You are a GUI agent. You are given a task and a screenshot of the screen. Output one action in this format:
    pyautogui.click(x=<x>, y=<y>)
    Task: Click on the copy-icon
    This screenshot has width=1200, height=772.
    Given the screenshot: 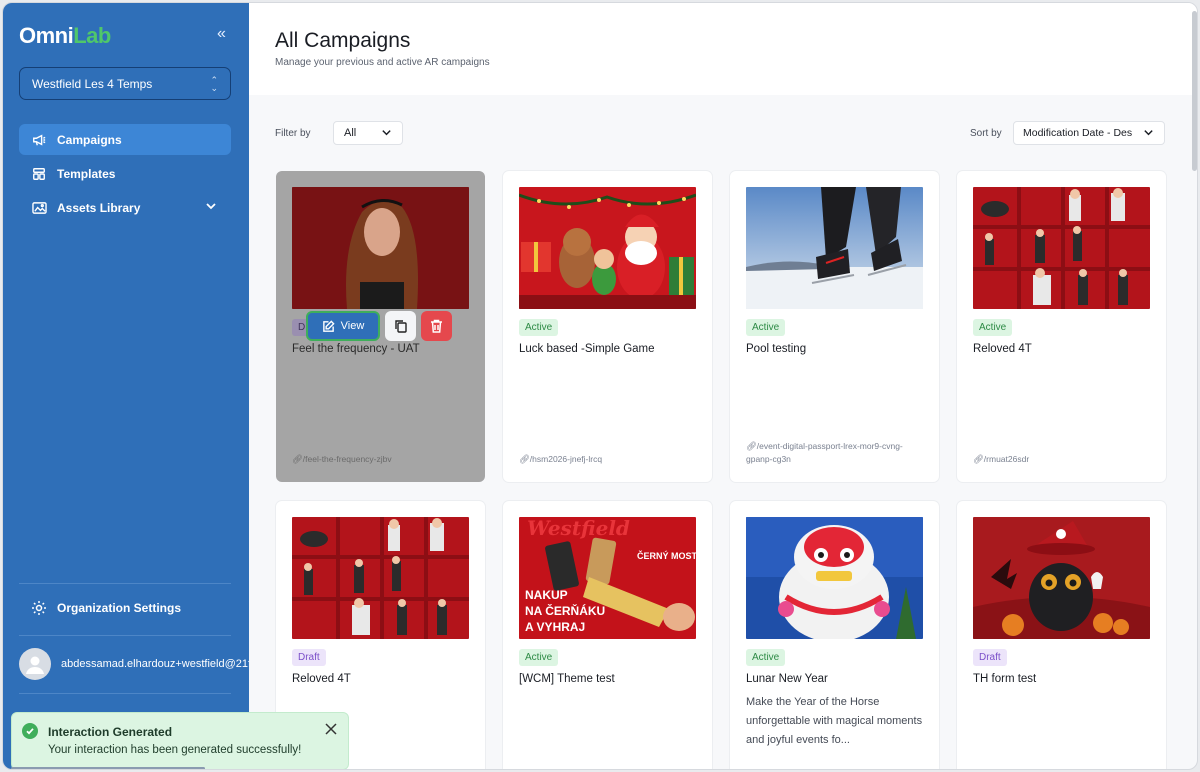 What is the action you would take?
    pyautogui.click(x=400, y=326)
    